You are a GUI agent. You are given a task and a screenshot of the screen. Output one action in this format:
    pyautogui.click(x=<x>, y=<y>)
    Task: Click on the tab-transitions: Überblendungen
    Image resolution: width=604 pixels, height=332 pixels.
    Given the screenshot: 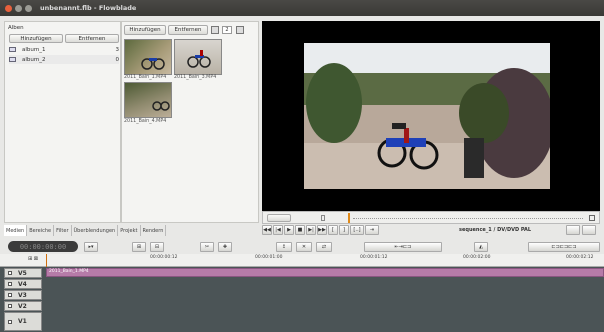 What is the action you would take?
    pyautogui.click(x=95, y=230)
    